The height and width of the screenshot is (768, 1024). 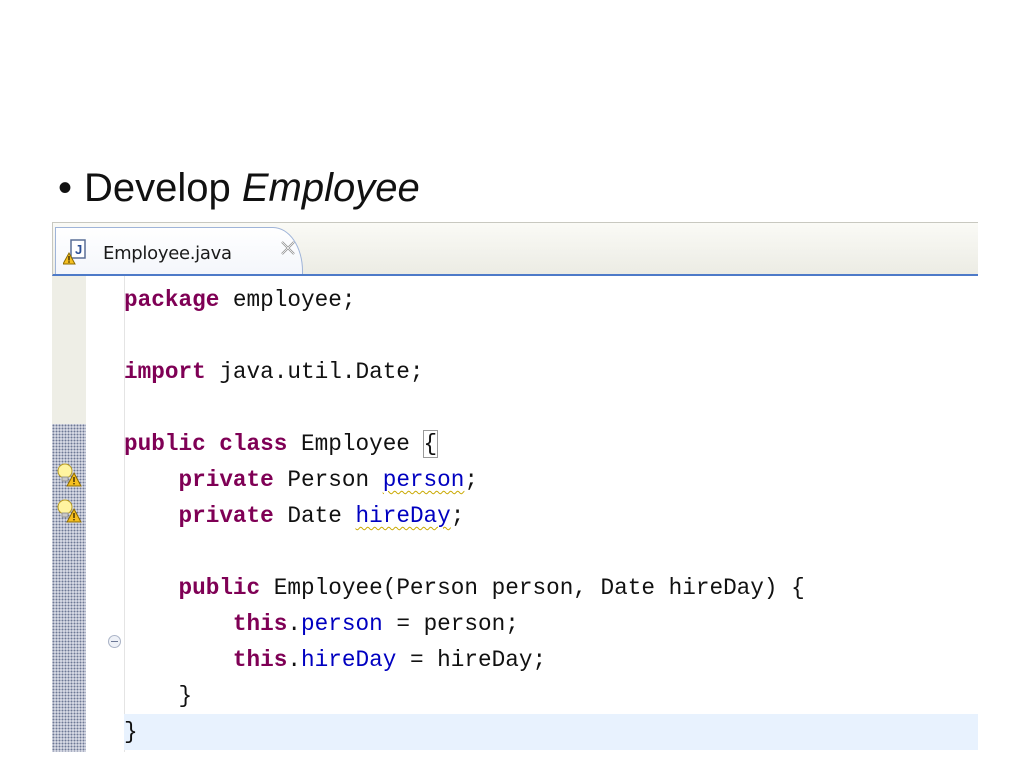 What do you see at coordinates (551, 480) in the screenshot?
I see `code-line: private Person person;` at bounding box center [551, 480].